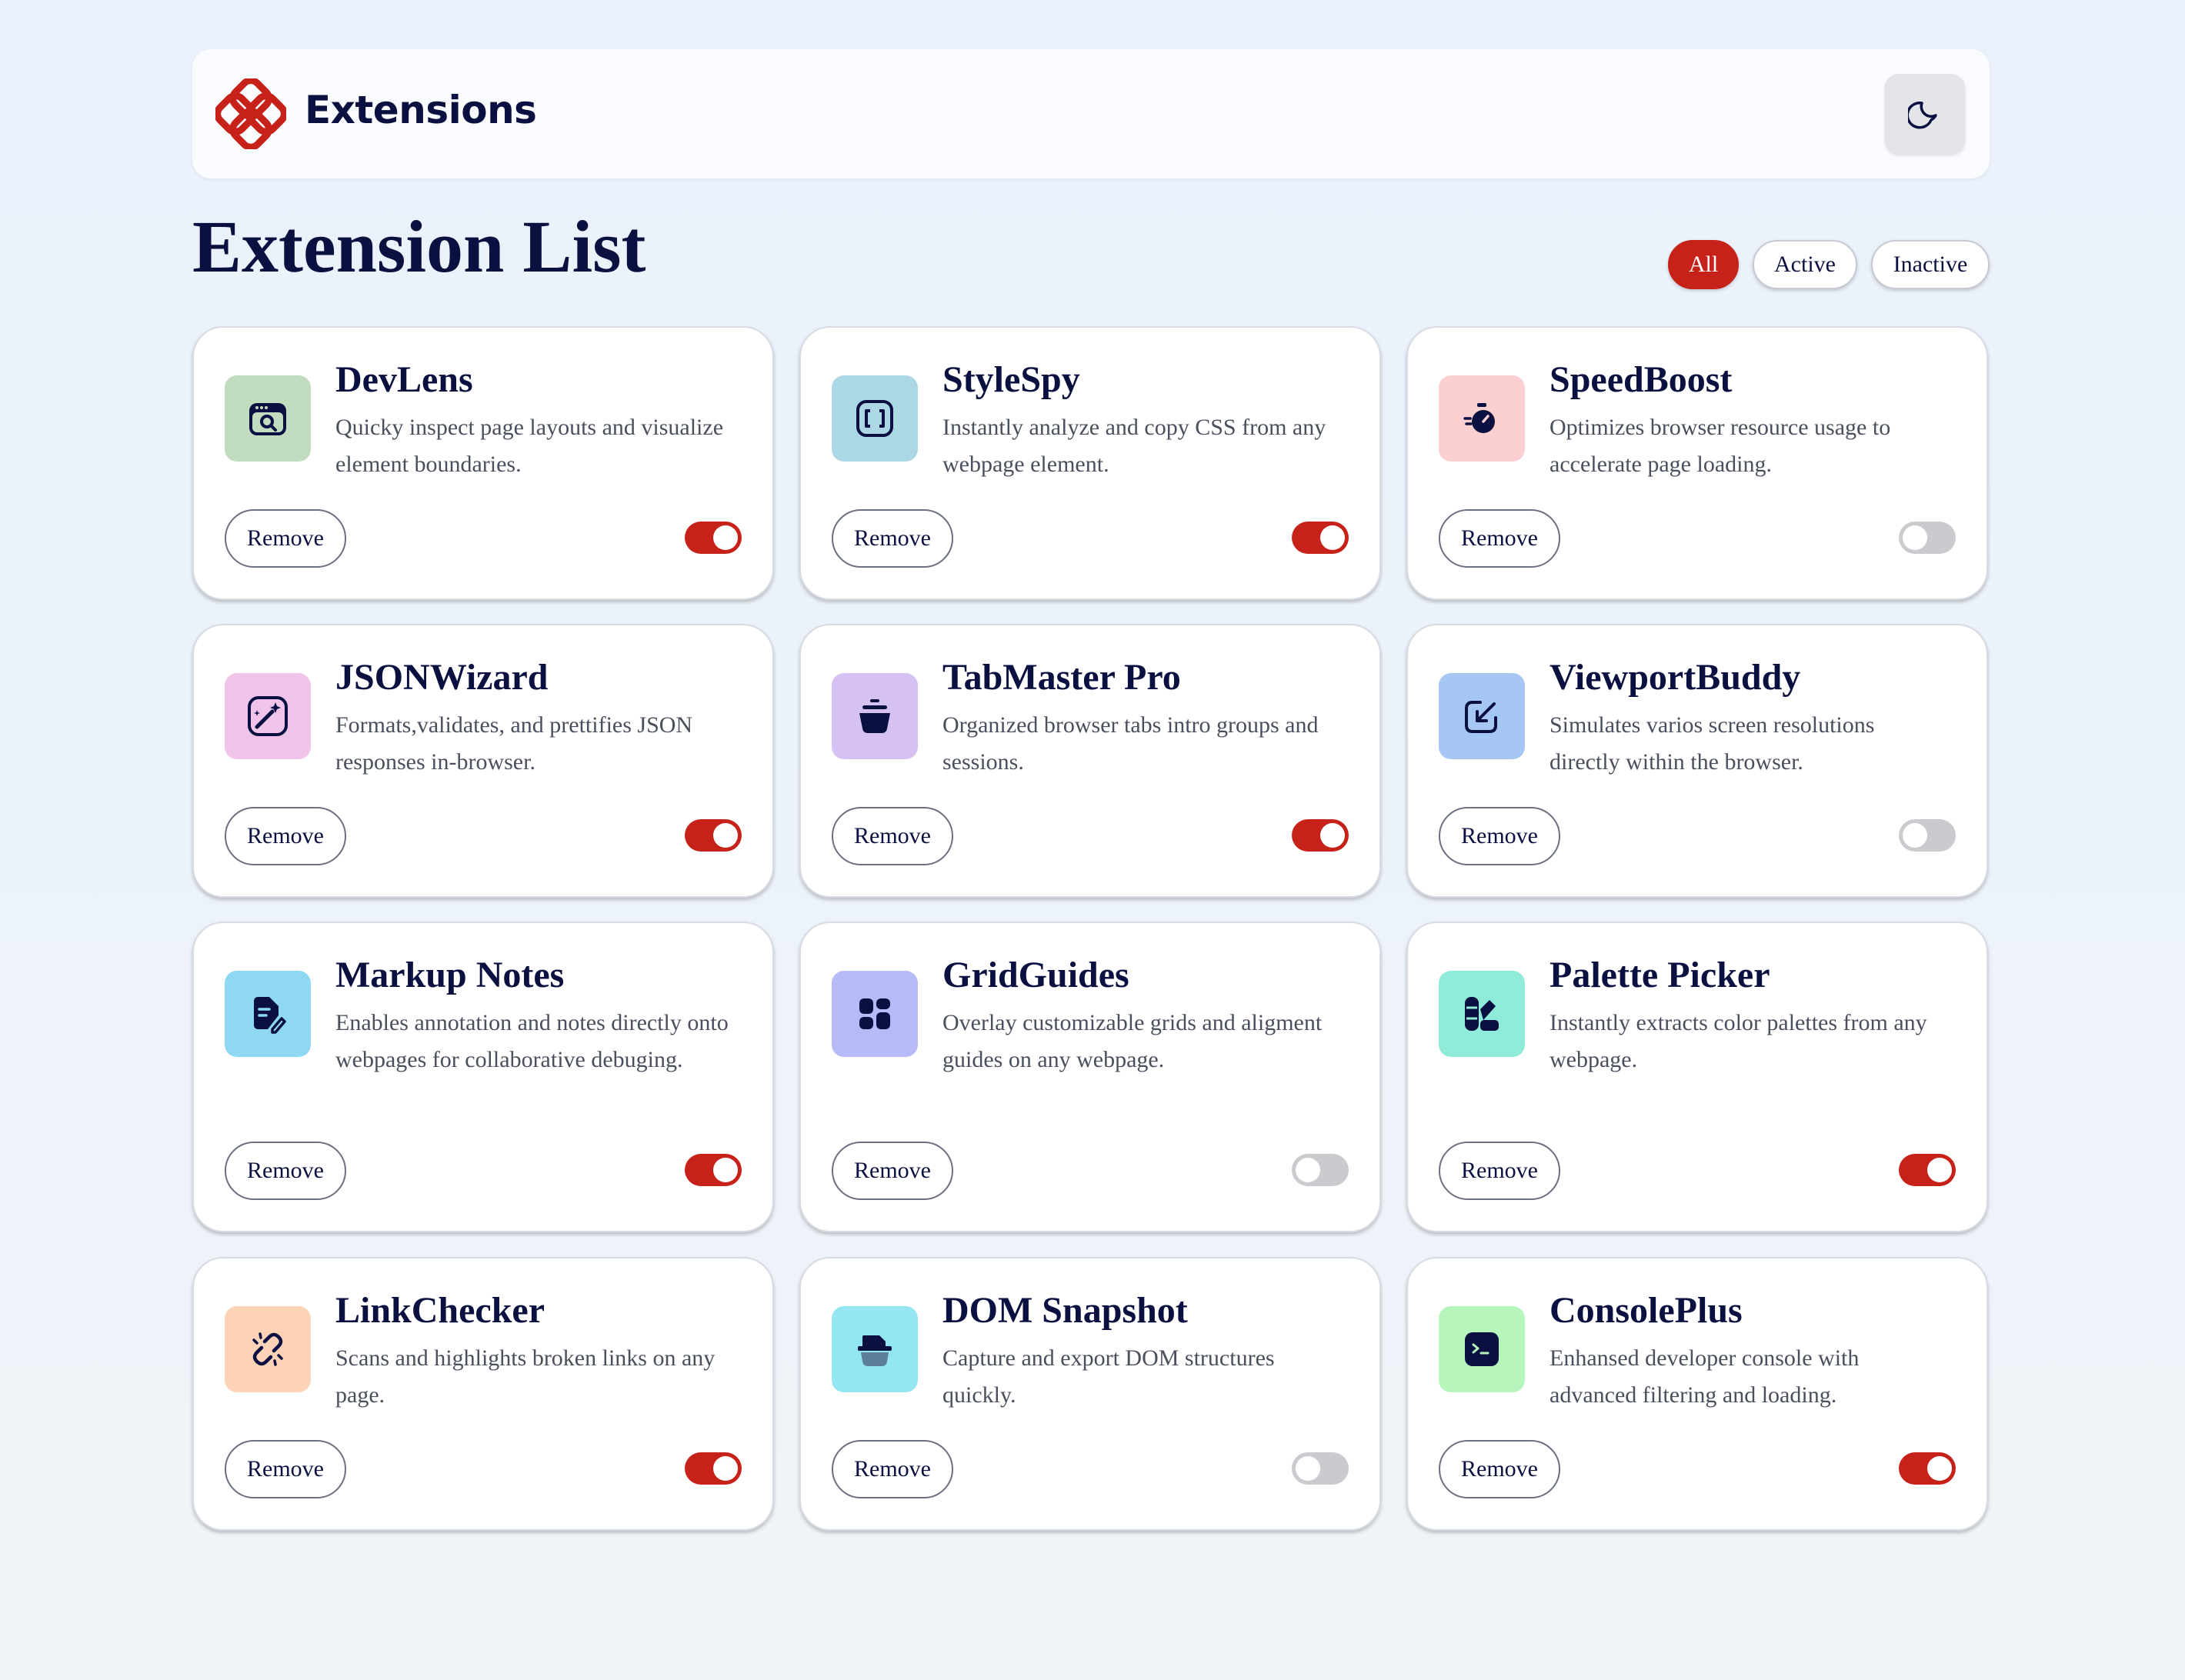 Image resolution: width=2185 pixels, height=1680 pixels. I want to click on terminal-icon, so click(1482, 1349).